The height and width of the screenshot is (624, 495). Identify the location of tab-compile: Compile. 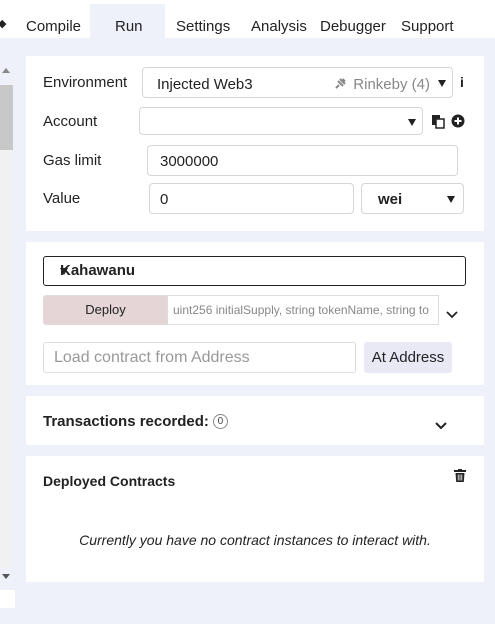
(53, 26).